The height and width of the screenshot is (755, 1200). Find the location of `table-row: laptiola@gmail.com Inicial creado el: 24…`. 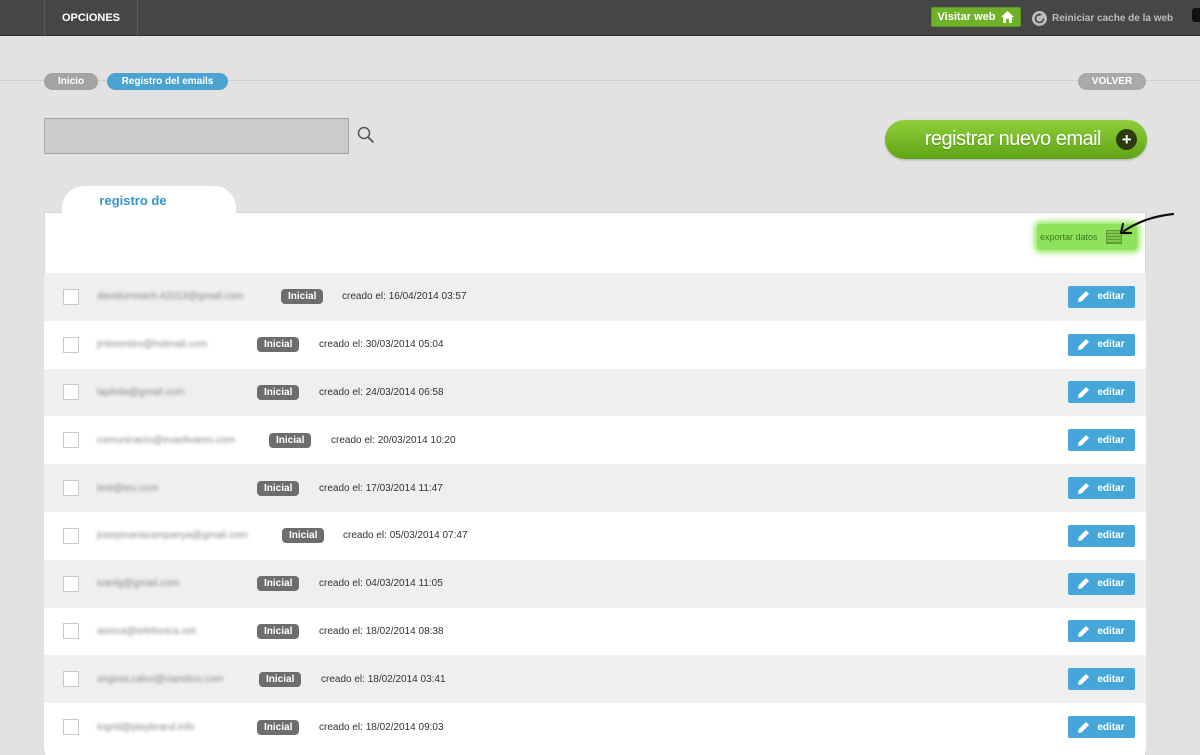

table-row: laptiola@gmail.com Inicial creado el: 24… is located at coordinates (595, 392).